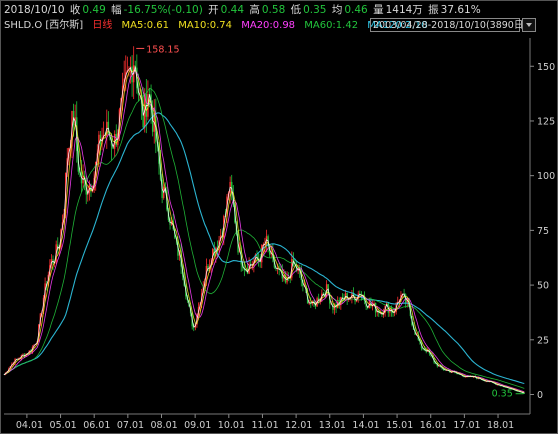 The width and height of the screenshot is (558, 434). I want to click on x-tick-label: 07.01, so click(130, 425).